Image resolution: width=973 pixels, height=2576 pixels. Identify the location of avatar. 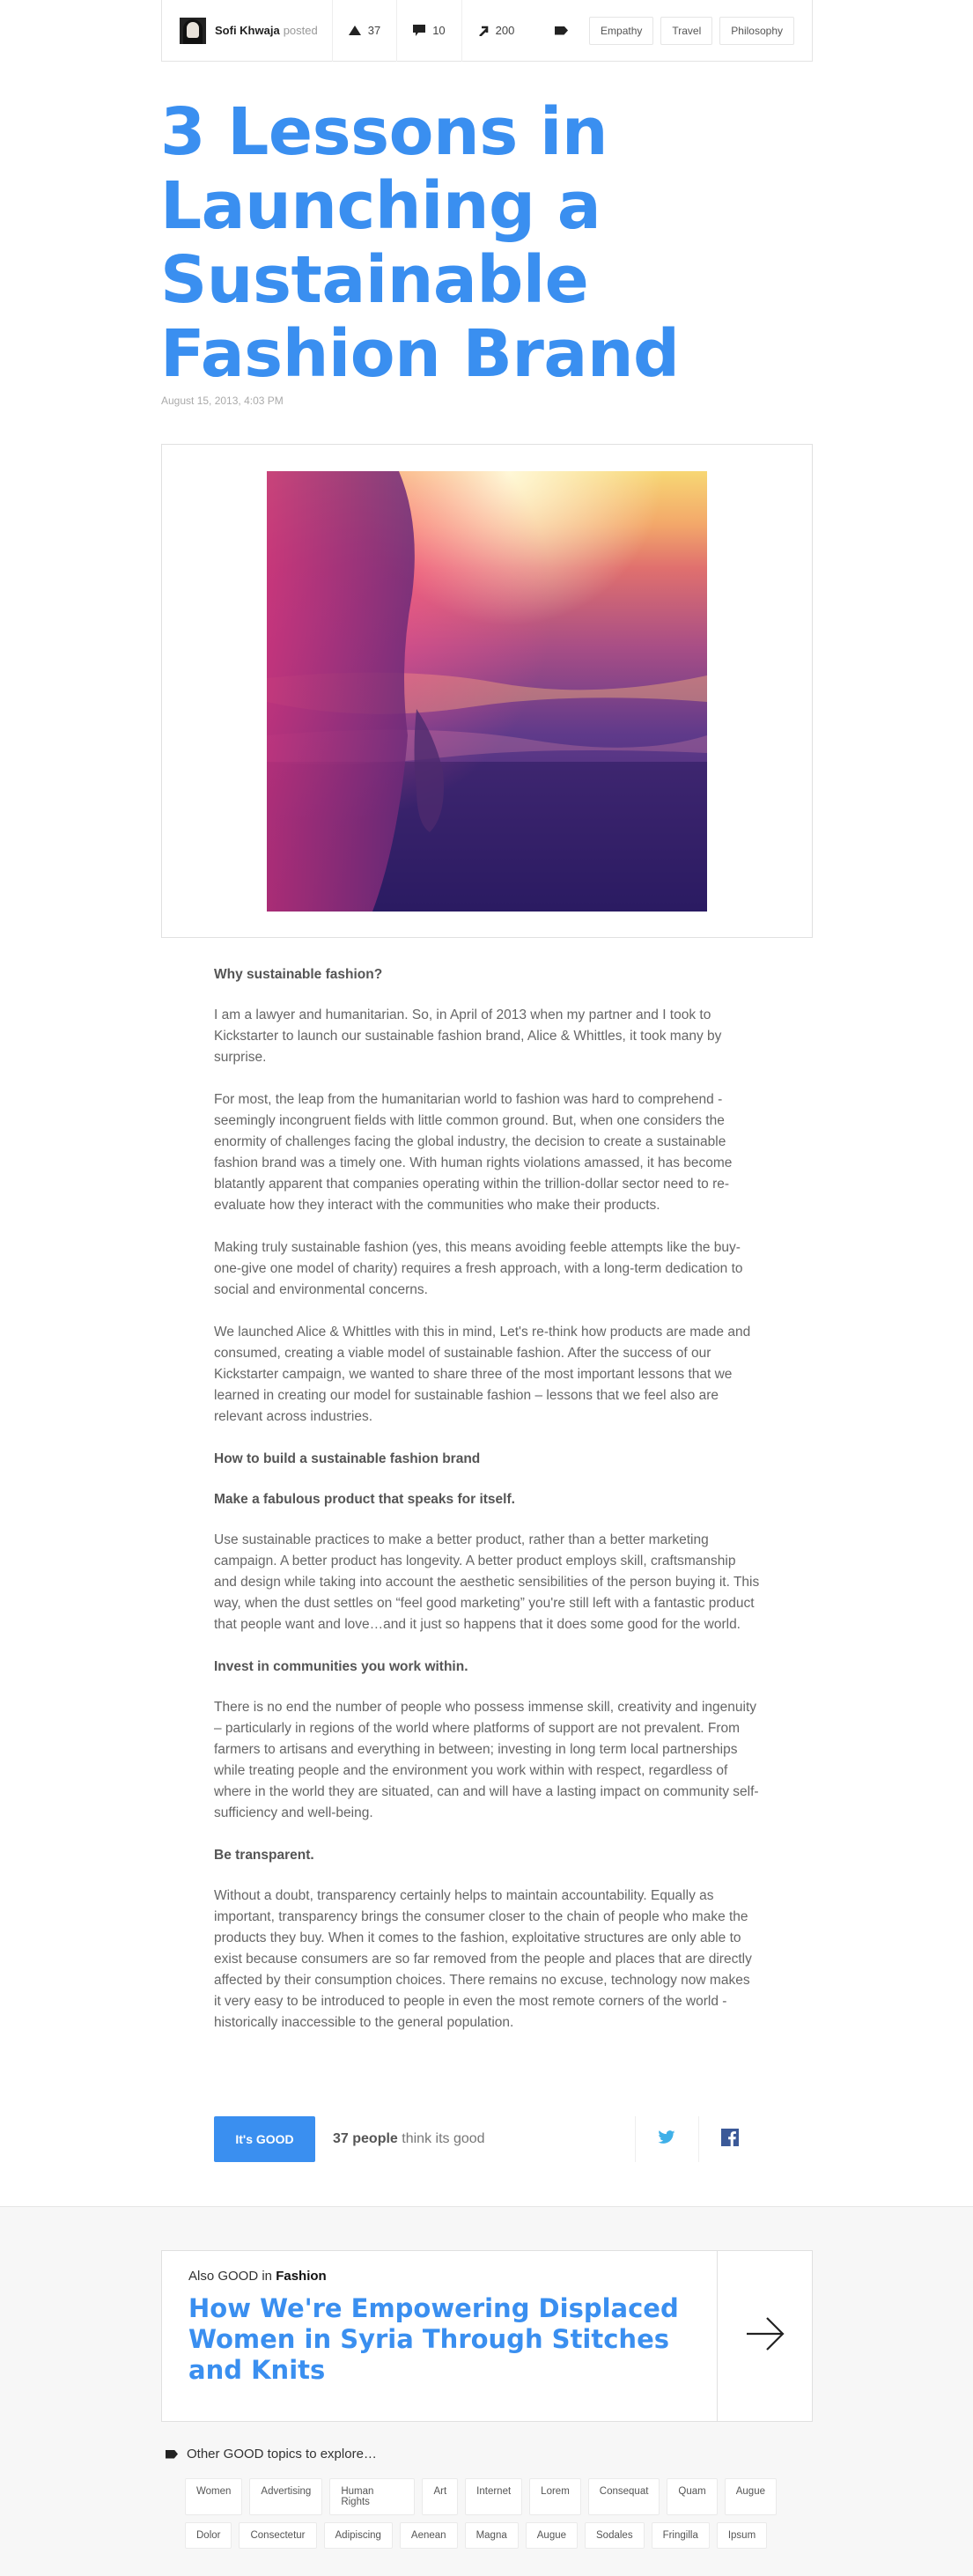
(193, 30).